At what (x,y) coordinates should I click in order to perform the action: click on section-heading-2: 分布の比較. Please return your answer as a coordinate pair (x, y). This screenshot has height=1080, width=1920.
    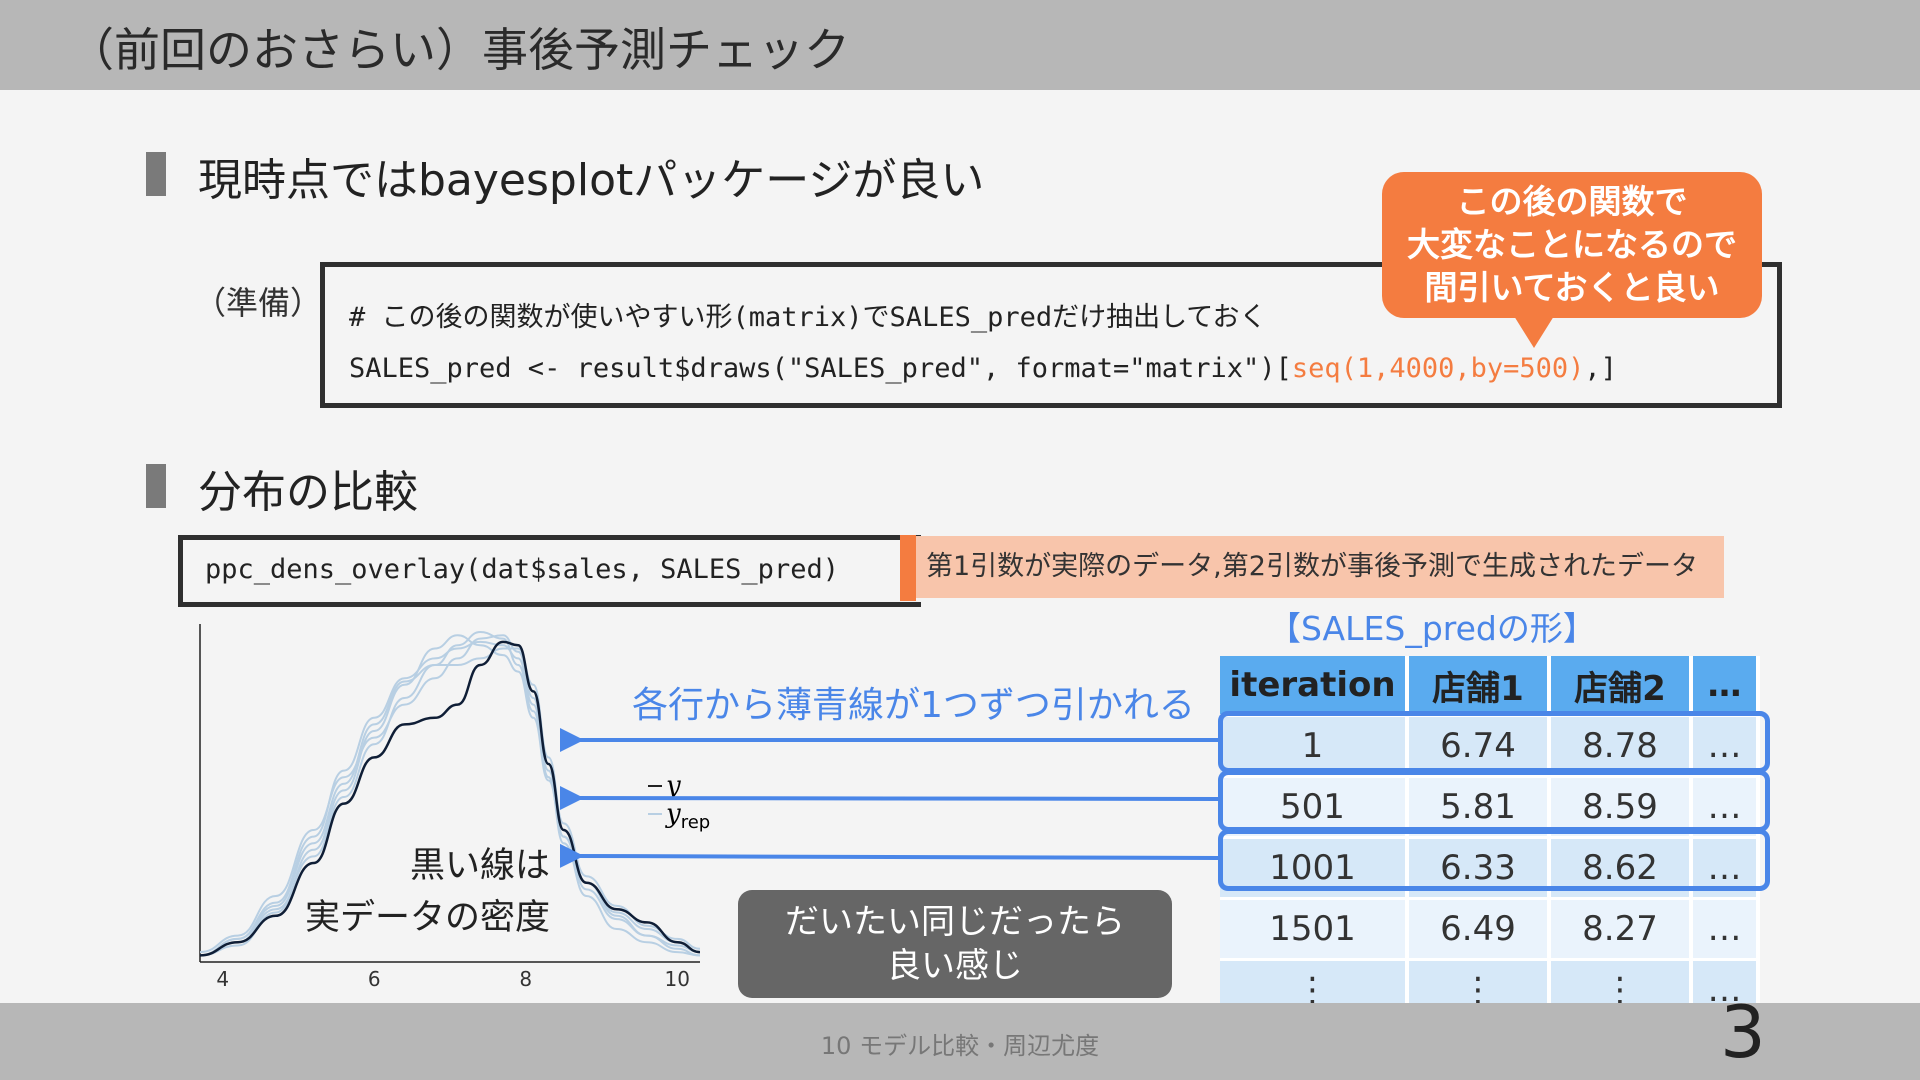
    Looking at the image, I should click on (308, 492).